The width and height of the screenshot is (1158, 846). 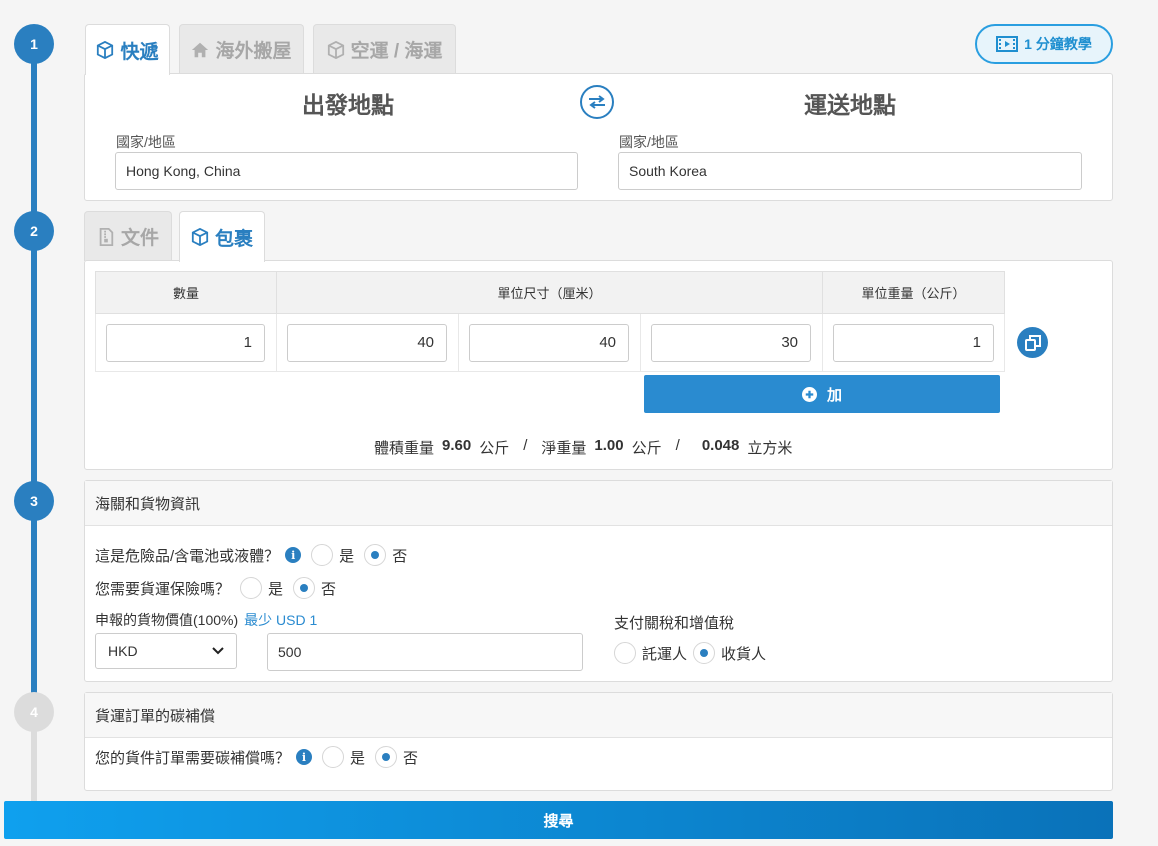 What do you see at coordinates (139, 238) in the screenshot?
I see `tab-document-label: 文件` at bounding box center [139, 238].